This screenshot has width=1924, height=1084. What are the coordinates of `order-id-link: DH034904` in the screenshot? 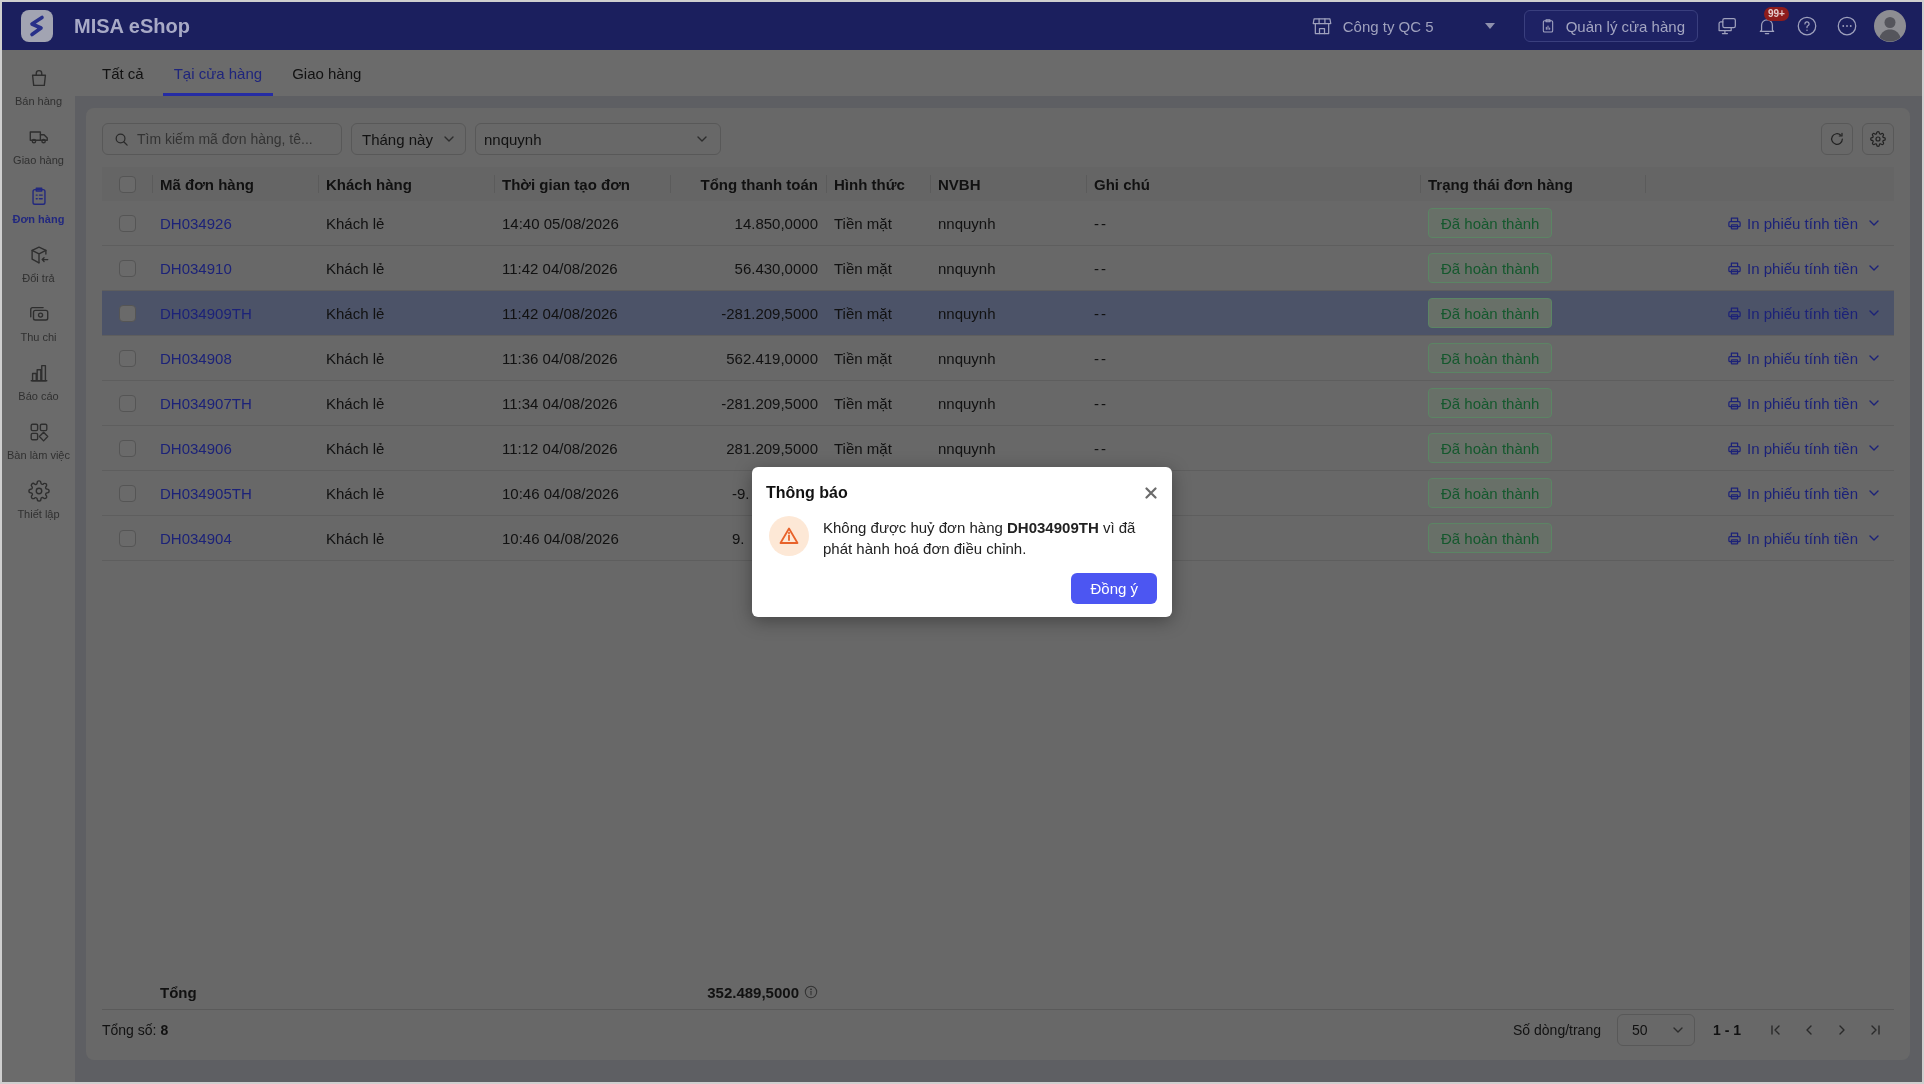 It's located at (196, 538).